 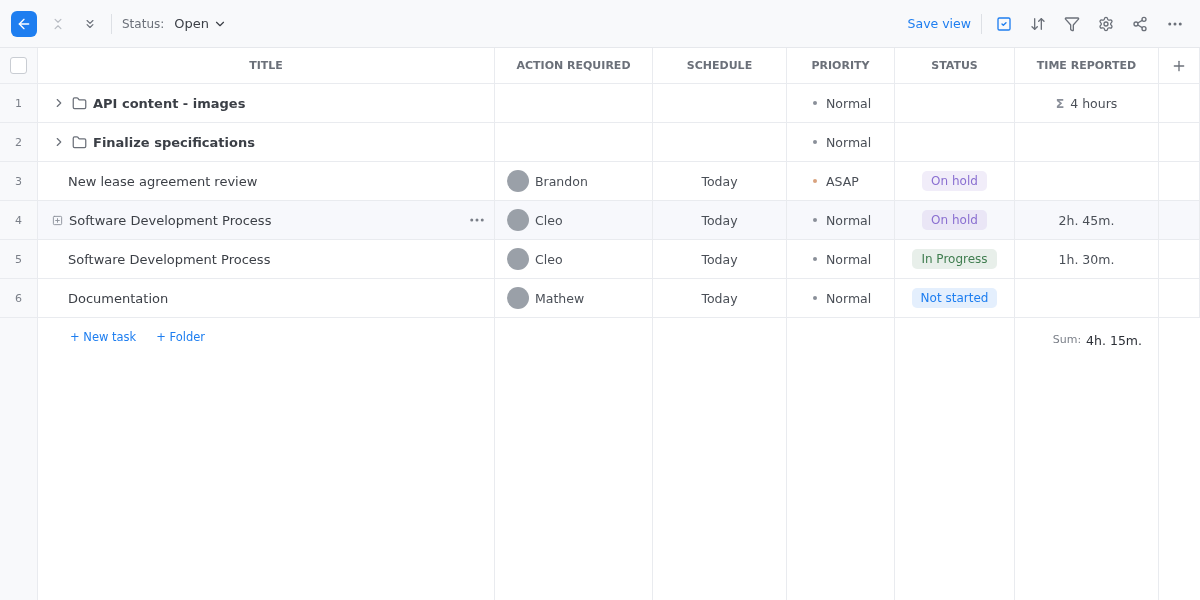 What do you see at coordinates (954, 259) in the screenshot?
I see `status-badge: In Progress` at bounding box center [954, 259].